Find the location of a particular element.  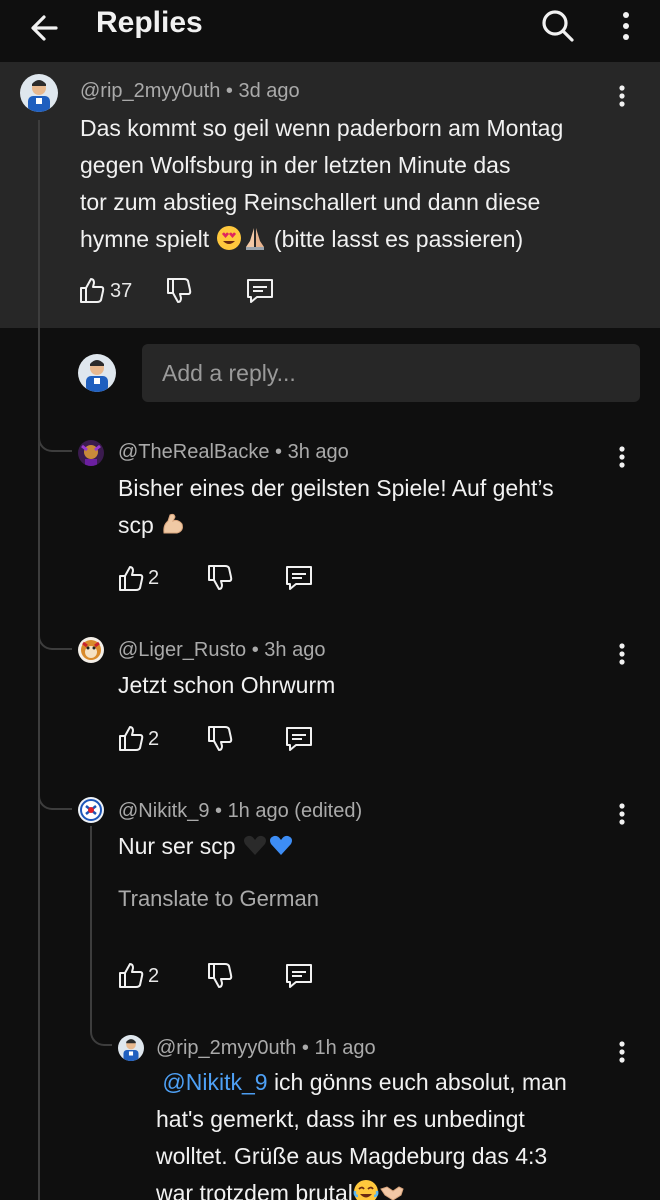

nested-thread-line is located at coordinates (91, 916).